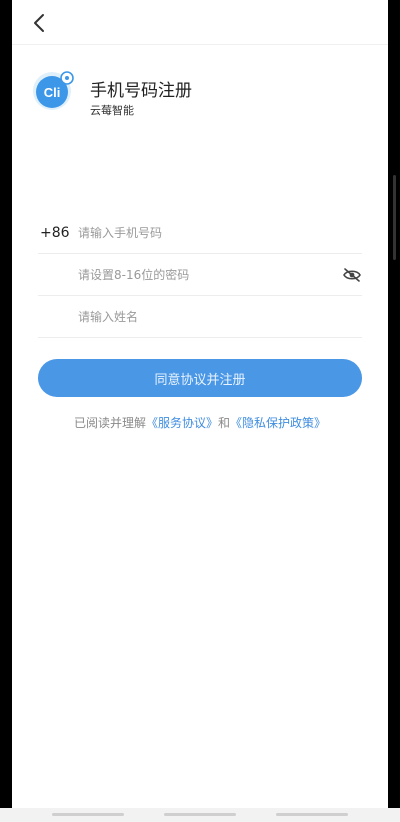 This screenshot has height=822, width=400. What do you see at coordinates (203, 275) in the screenshot?
I see `password-input` at bounding box center [203, 275].